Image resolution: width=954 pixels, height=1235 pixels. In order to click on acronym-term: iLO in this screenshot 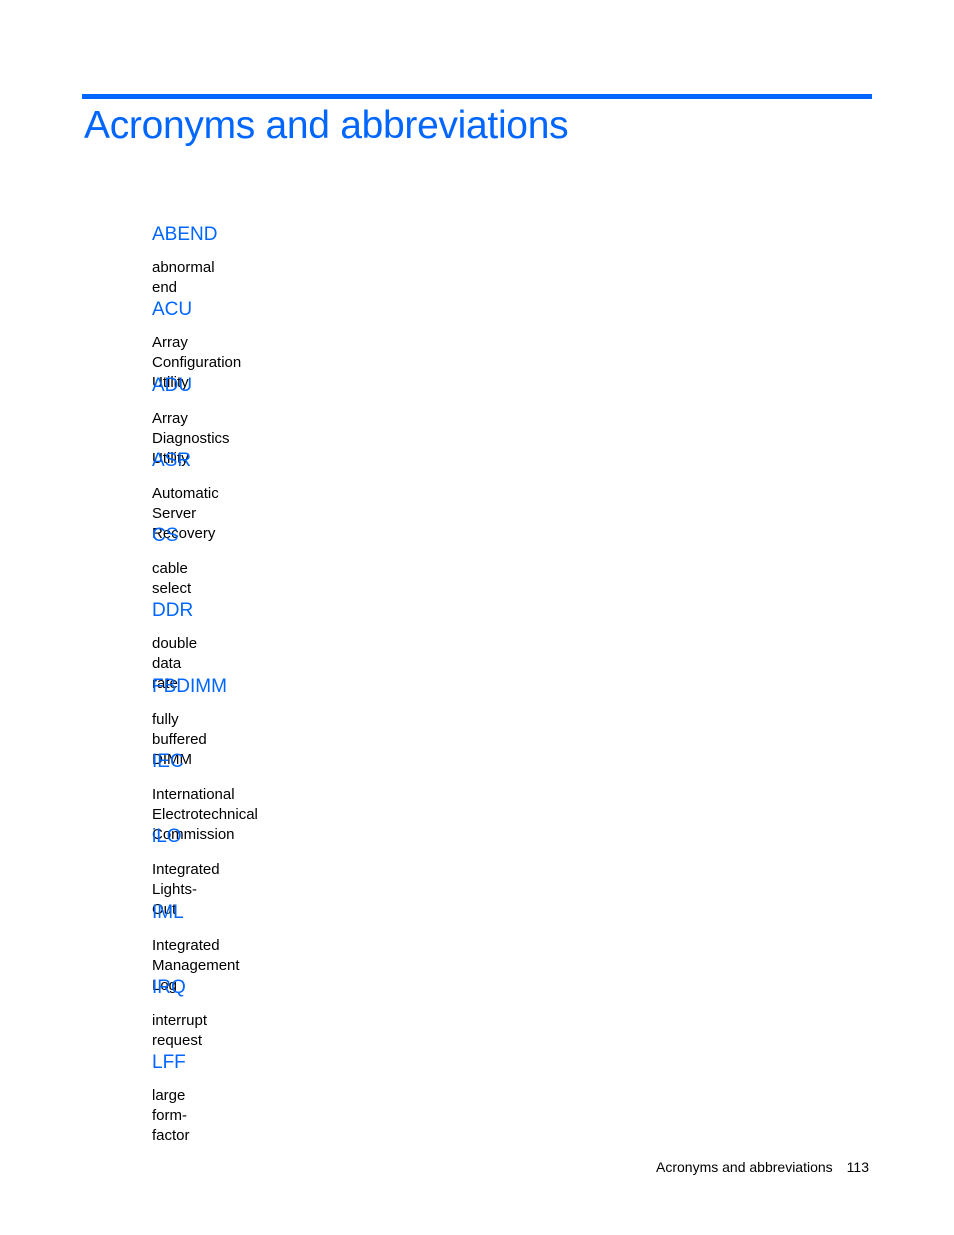, I will do `click(167, 837)`.